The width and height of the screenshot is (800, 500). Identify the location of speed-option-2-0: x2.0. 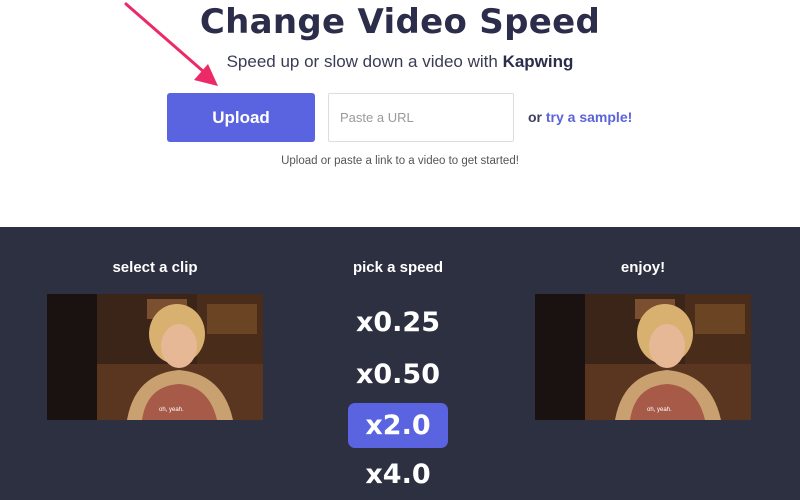
(398, 425).